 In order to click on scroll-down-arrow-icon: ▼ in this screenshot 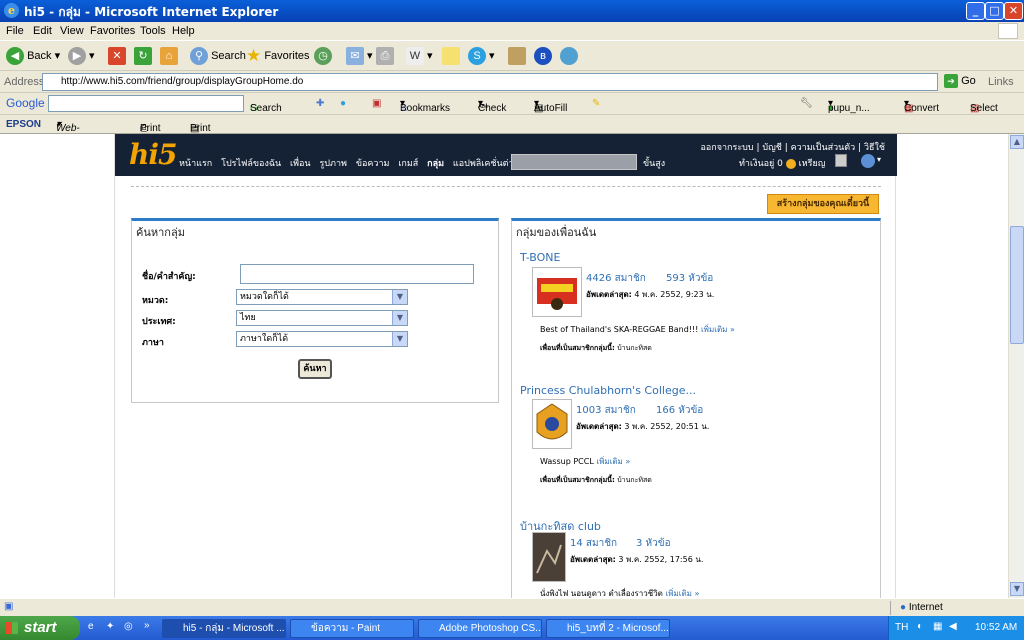, I will do `click(1017, 589)`.